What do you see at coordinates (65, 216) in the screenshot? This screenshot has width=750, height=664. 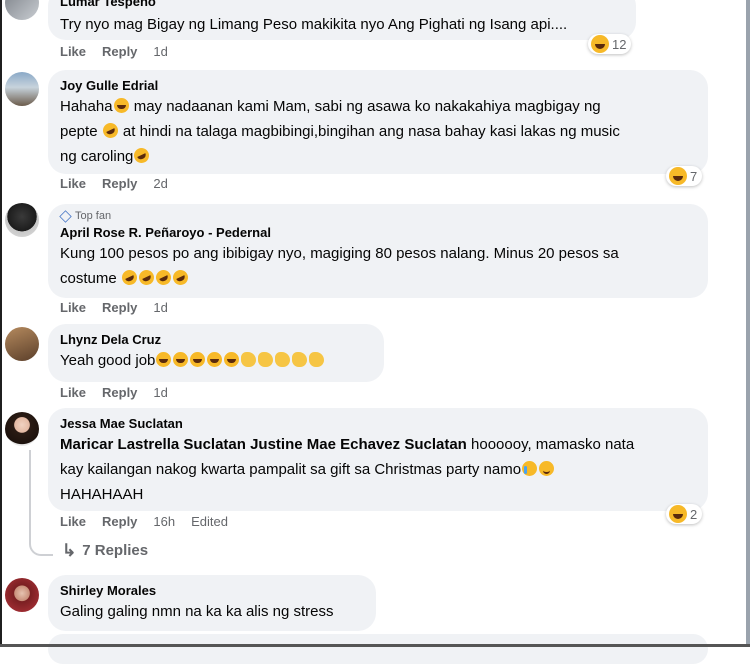 I see `diamond-icon` at bounding box center [65, 216].